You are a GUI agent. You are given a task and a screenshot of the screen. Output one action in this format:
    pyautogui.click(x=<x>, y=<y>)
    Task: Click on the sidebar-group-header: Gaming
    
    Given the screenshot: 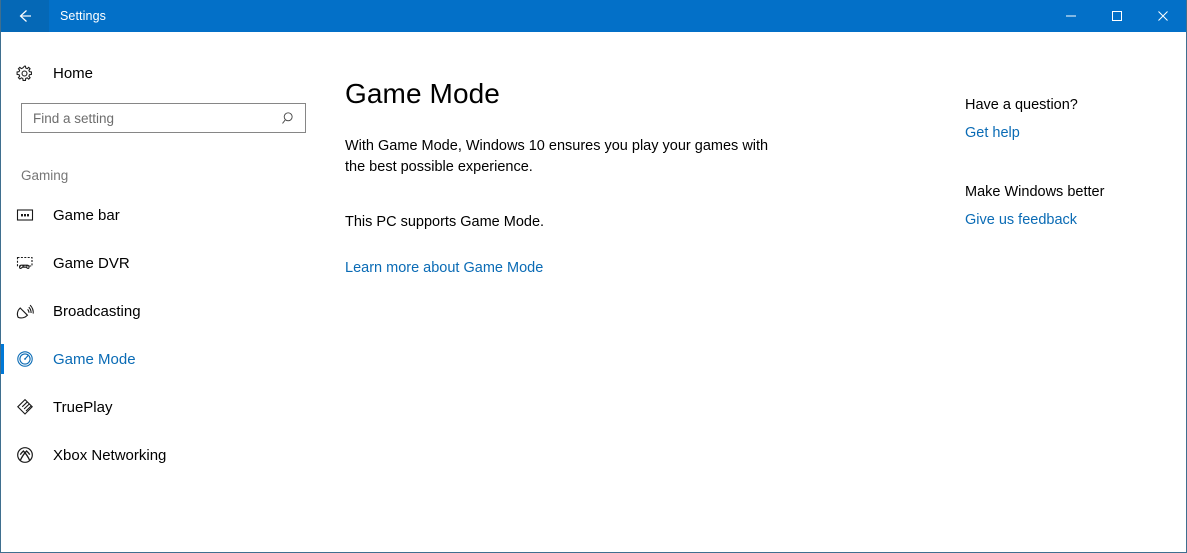 What is the action you would take?
    pyautogui.click(x=45, y=175)
    